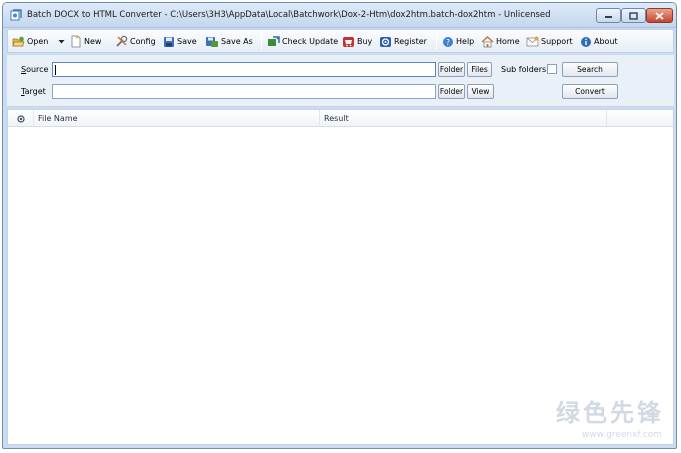 The height and width of the screenshot is (453, 681). What do you see at coordinates (348, 41) in the screenshot?
I see `shopping-cart-icon` at bounding box center [348, 41].